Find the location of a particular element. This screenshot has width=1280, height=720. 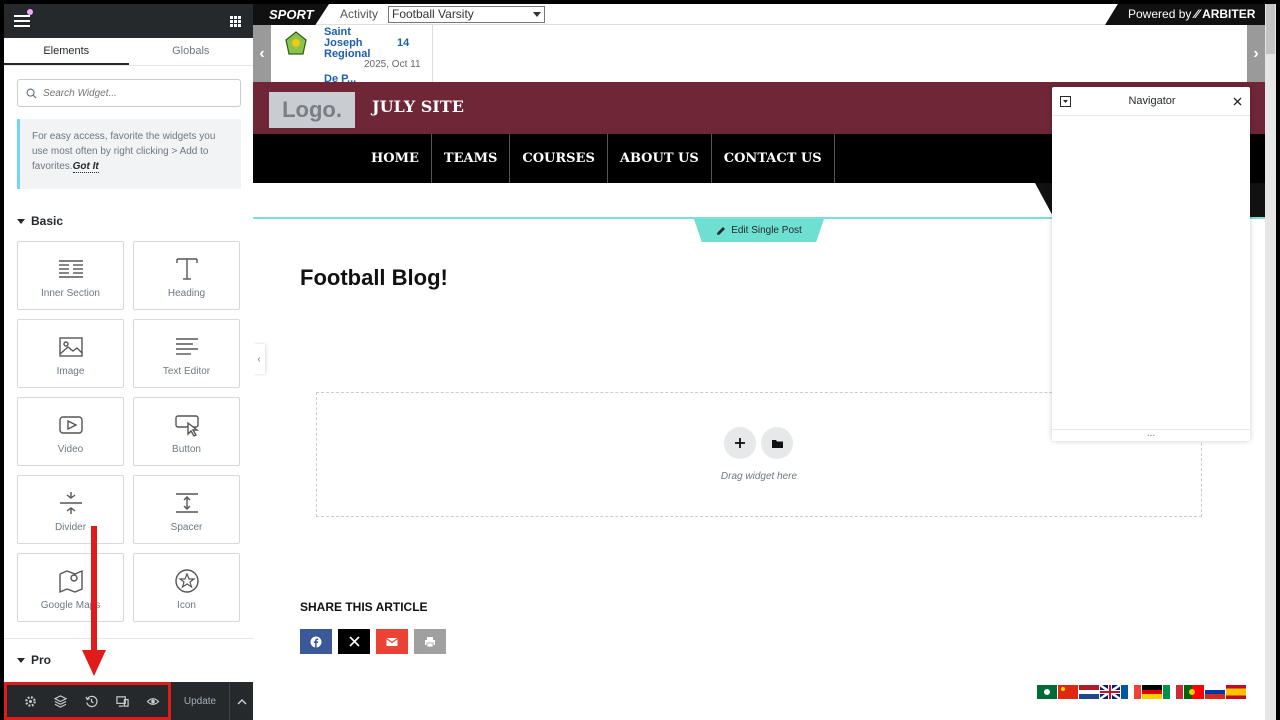

caret-down-icon is located at coordinates (21, 221).